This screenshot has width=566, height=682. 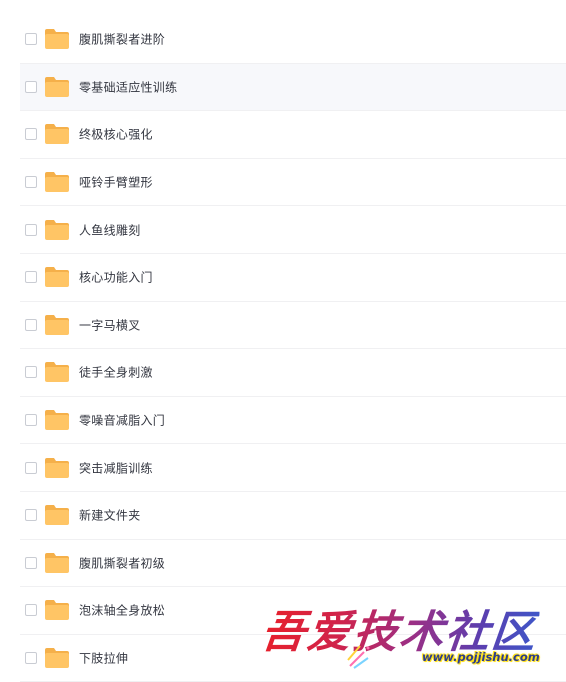 I want to click on folder-row: 一字马横叉, so click(x=293, y=326).